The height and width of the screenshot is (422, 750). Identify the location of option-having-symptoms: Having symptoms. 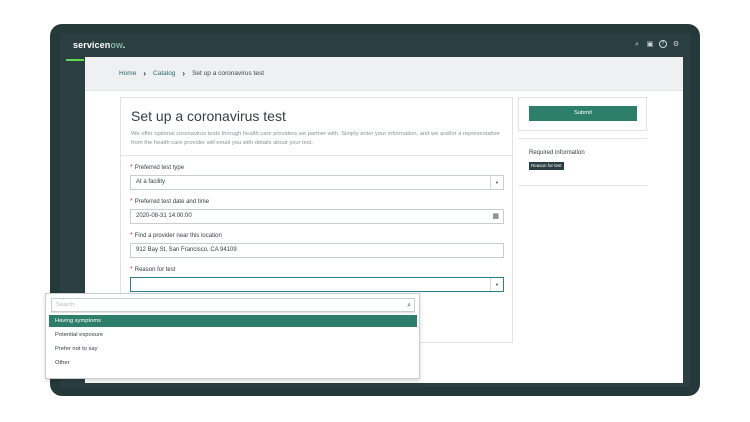
(233, 321).